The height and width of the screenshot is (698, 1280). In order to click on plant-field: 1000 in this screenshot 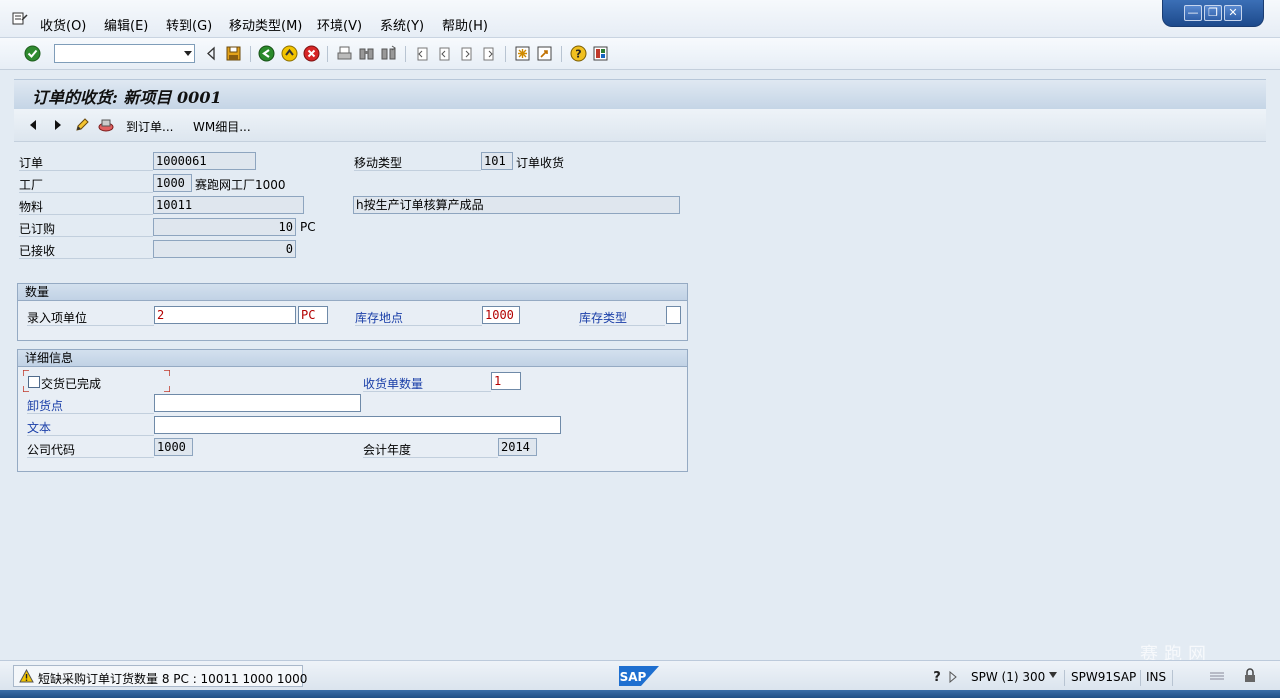, I will do `click(172, 183)`.